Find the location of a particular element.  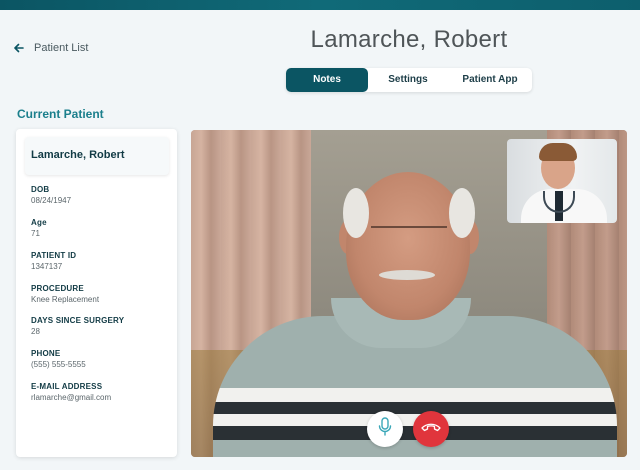

end-call-button is located at coordinates (431, 429).